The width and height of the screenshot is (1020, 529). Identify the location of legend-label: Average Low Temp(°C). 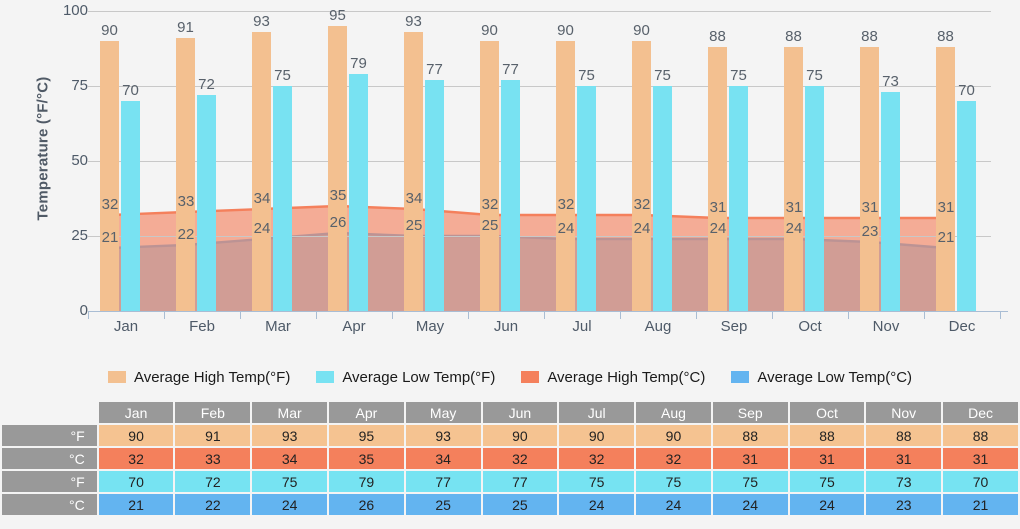
(835, 377).